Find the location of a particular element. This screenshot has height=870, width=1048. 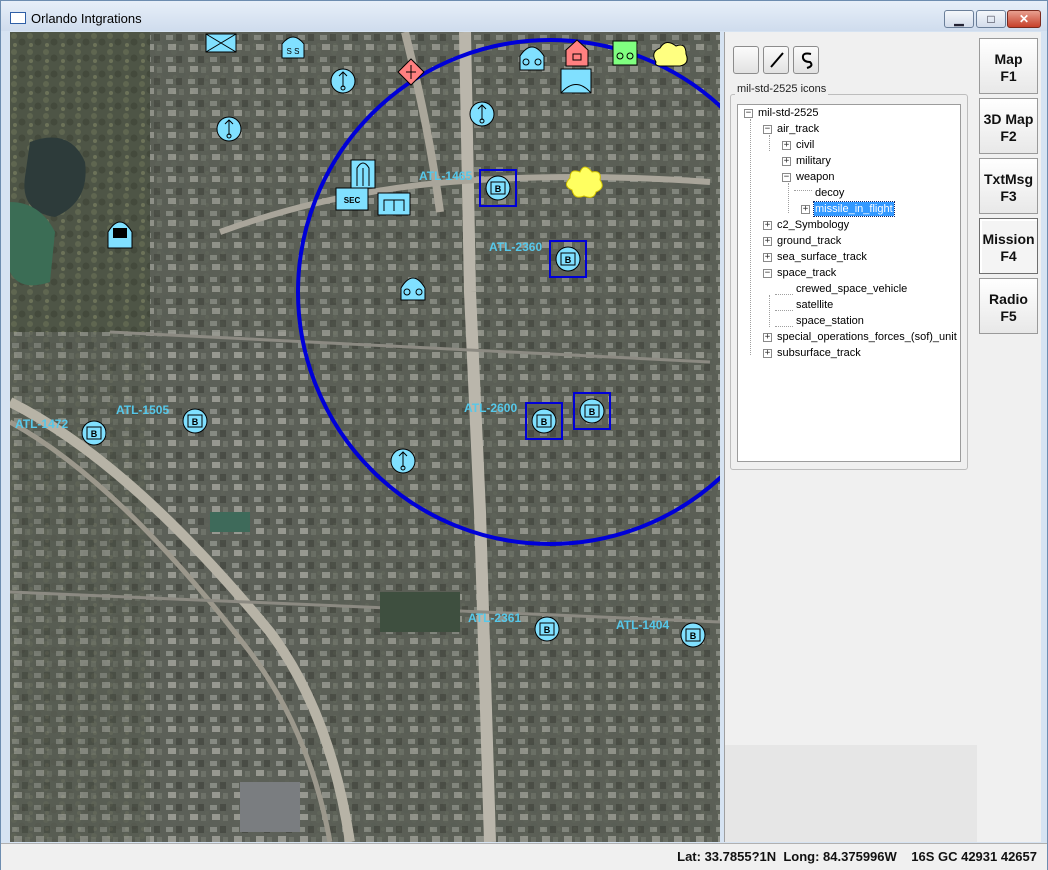

track-symbol-atl-1505: B is located at coordinates (195, 421).